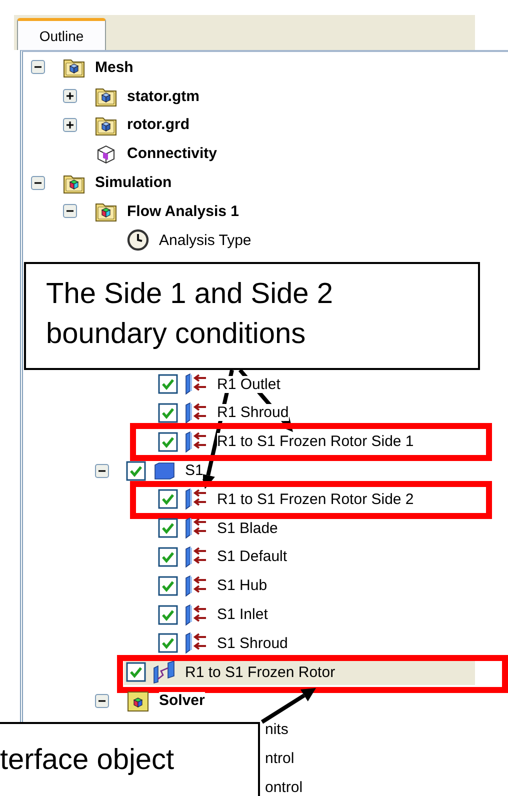  Describe the element at coordinates (288, 706) in the screenshot. I see `arrow` at that location.